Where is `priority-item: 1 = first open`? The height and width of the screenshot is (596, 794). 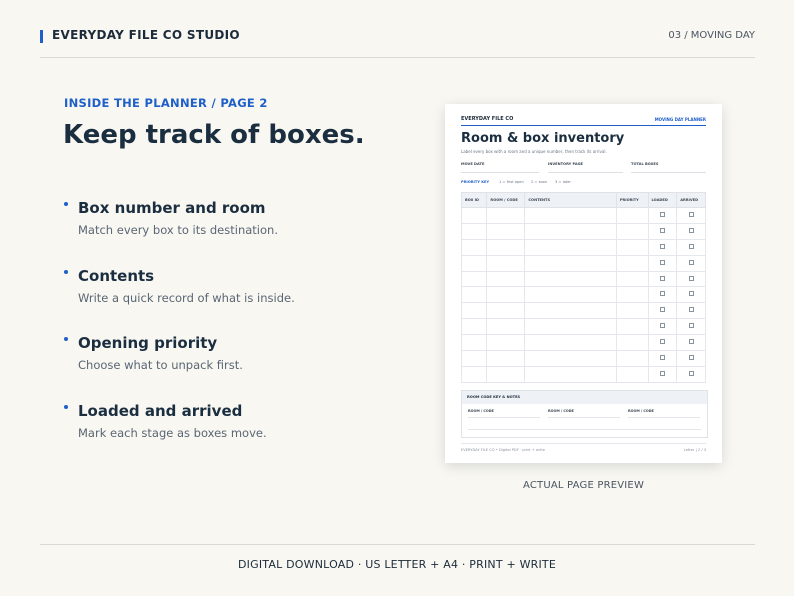
priority-item: 1 = first open is located at coordinates (511, 182).